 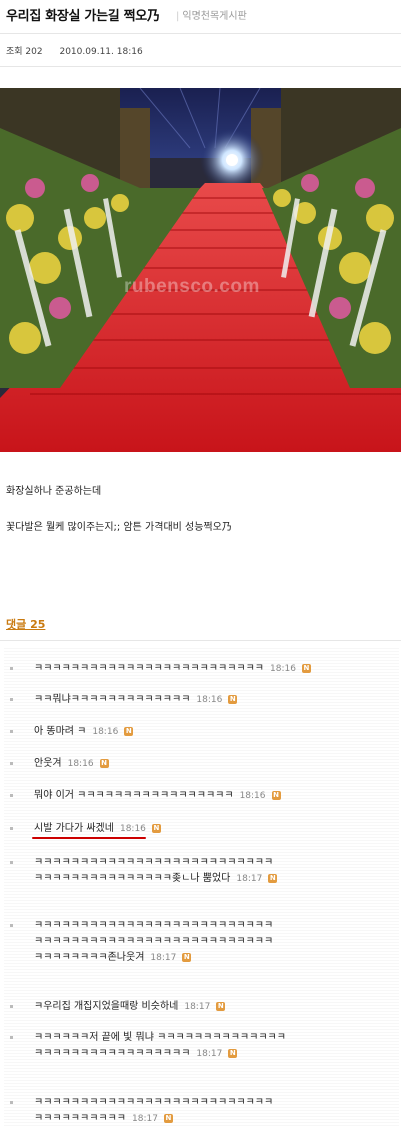 I want to click on comment-text: ㅋㅋㅋㅋㅋㅋㅋㅋㅋㅋ, so click(x=80, y=1118).